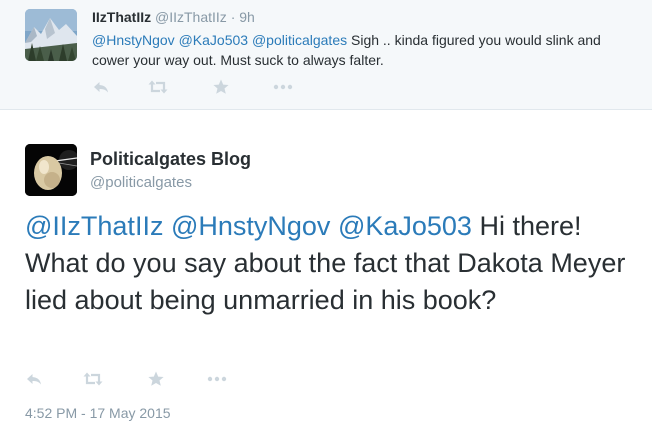 Image resolution: width=652 pixels, height=434 pixels. Describe the element at coordinates (94, 226) in the screenshot. I see `mention-link: @IIzThatIIz` at that location.